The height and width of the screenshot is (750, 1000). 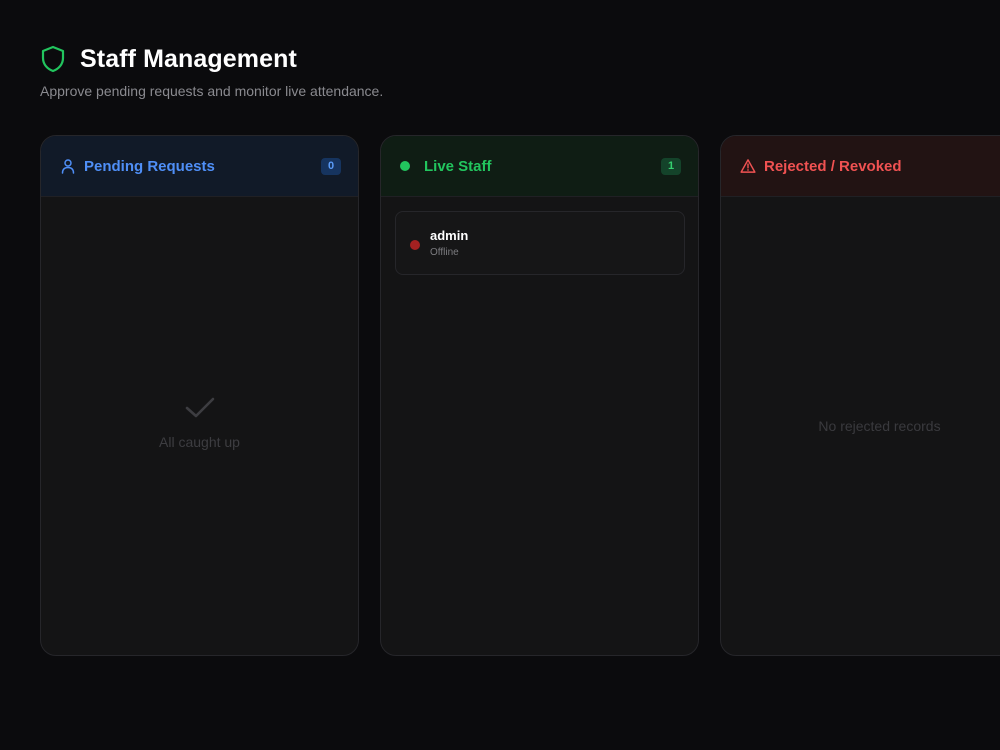 What do you see at coordinates (200, 410) in the screenshot?
I see `check-icon` at bounding box center [200, 410].